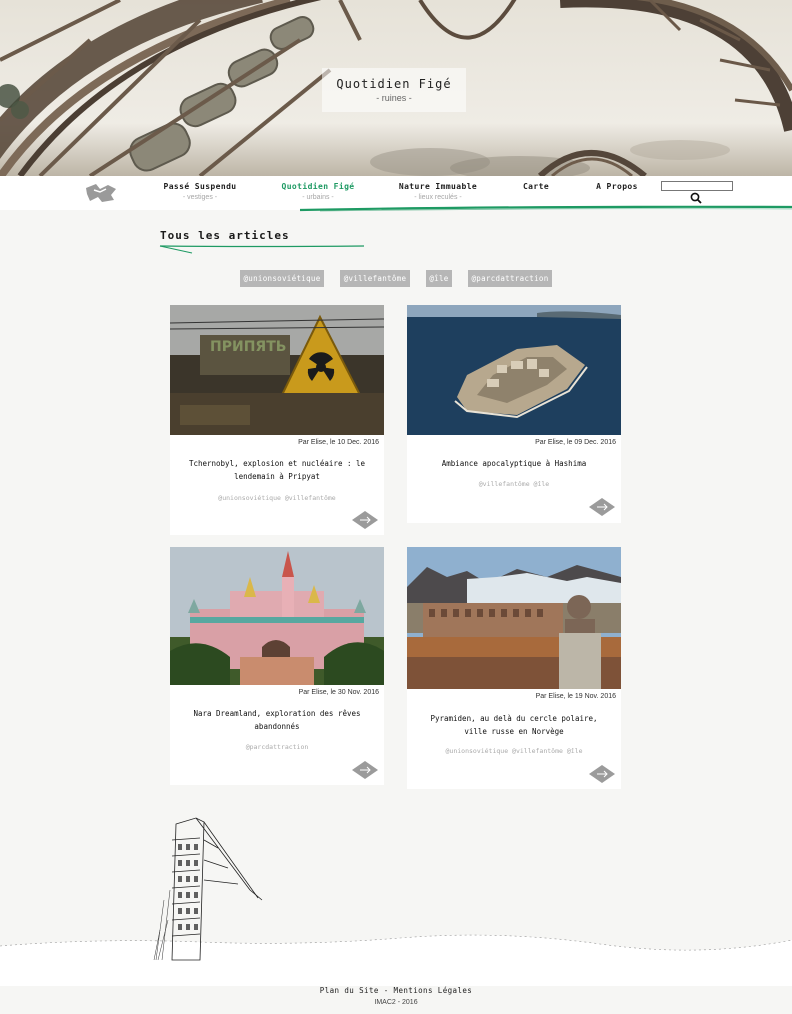  What do you see at coordinates (282, 278) in the screenshot?
I see `tag-filter-unionsovietique: @unionsoviétique` at bounding box center [282, 278].